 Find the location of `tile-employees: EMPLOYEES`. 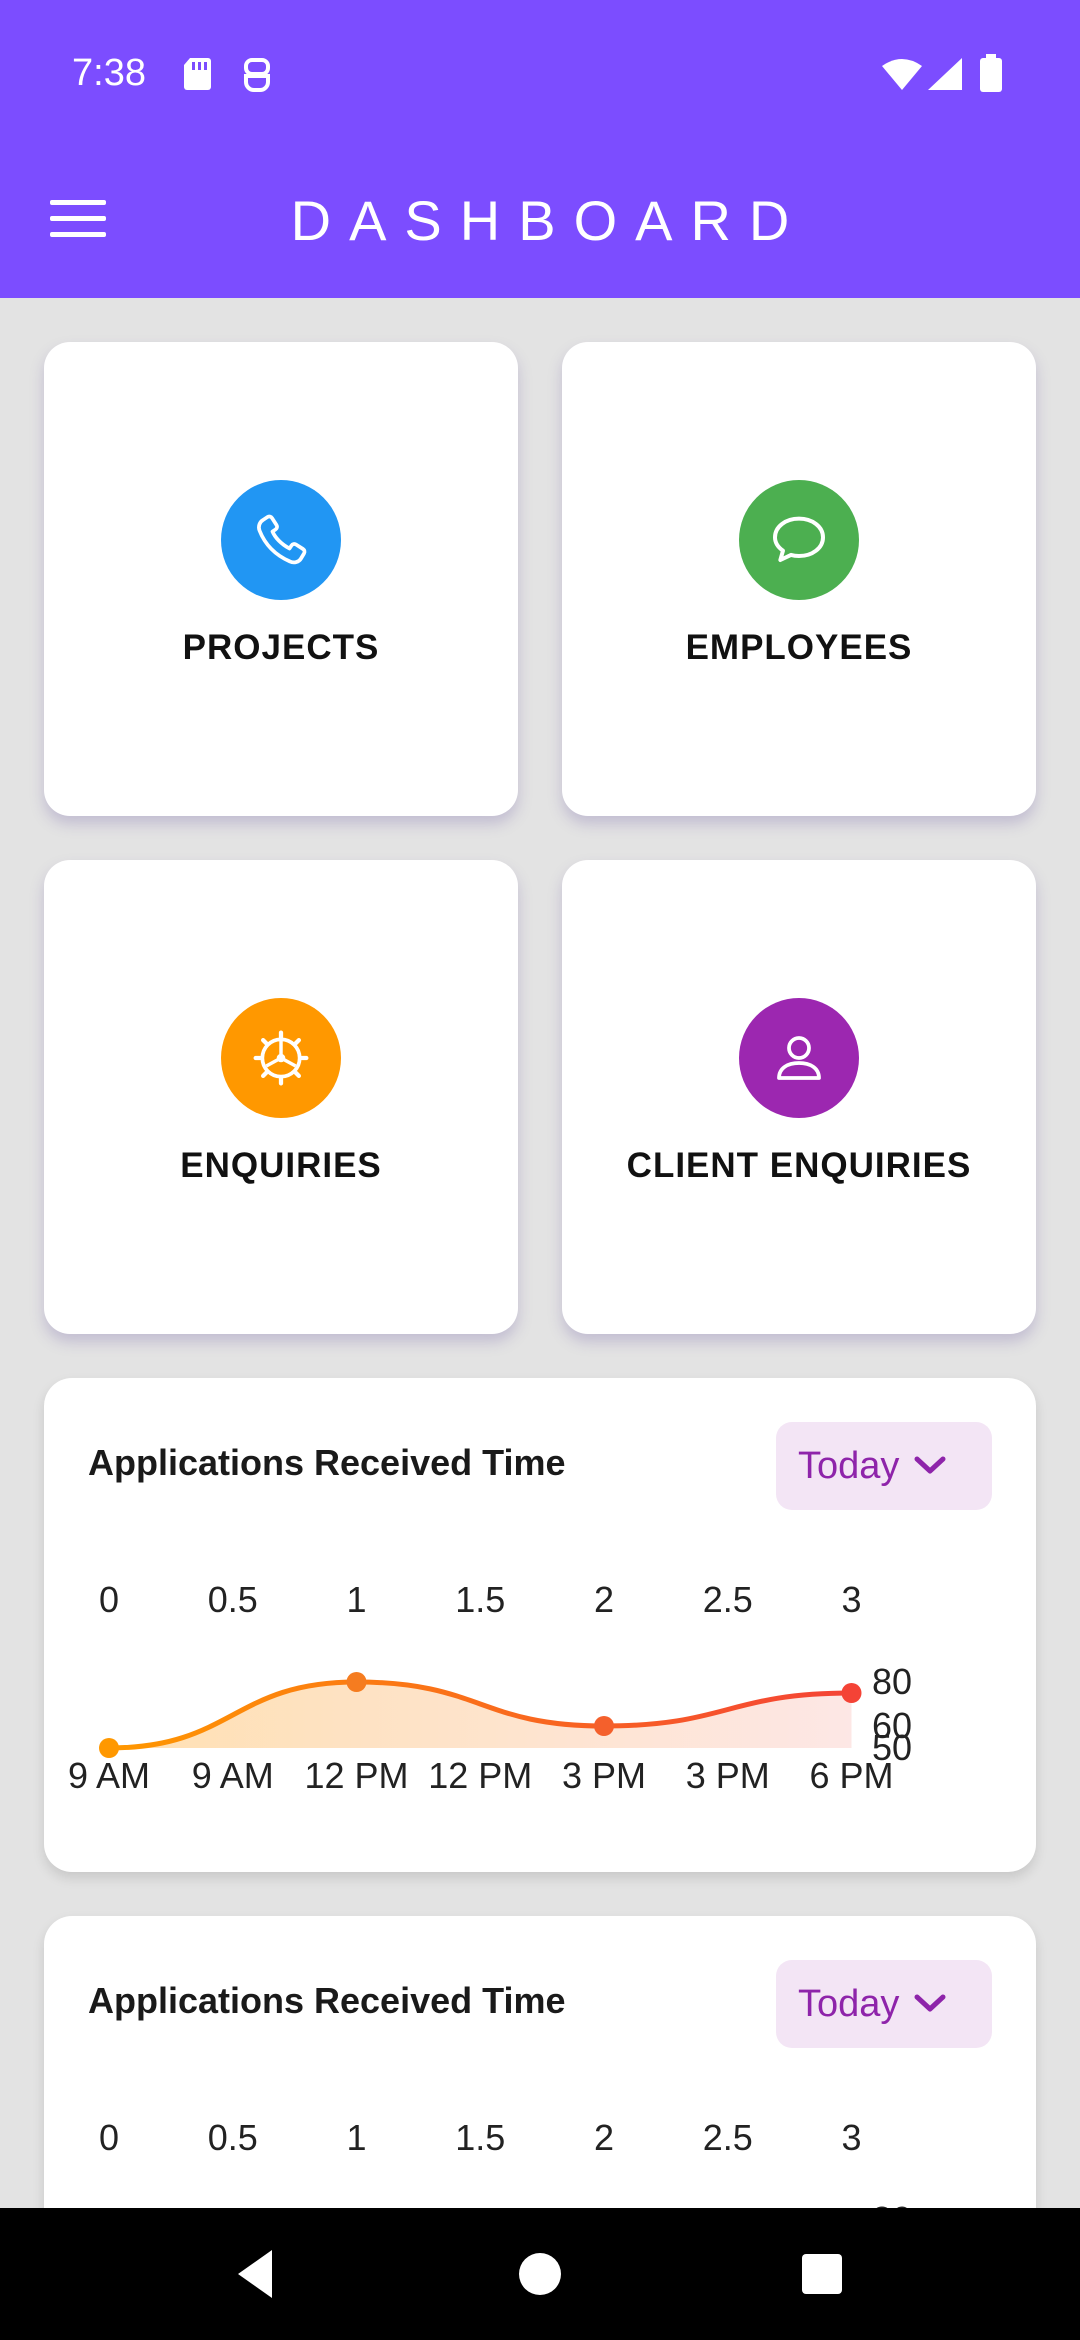

tile-employees: EMPLOYEES is located at coordinates (799, 579).